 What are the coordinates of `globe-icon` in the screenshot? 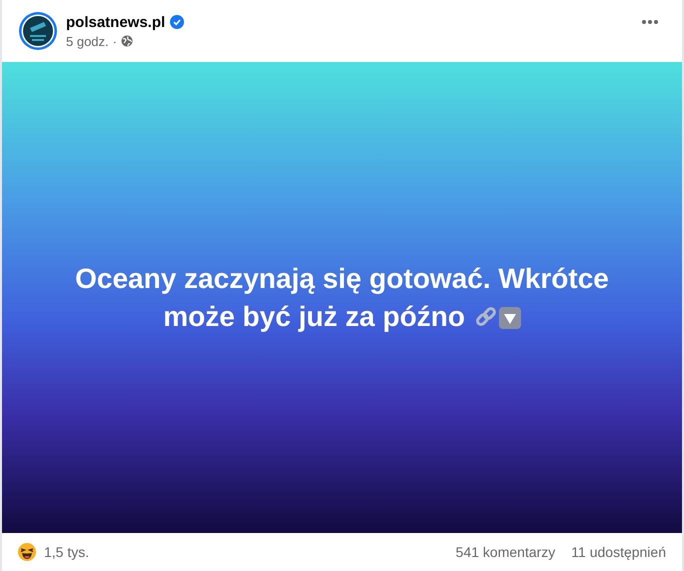 It's located at (127, 41).